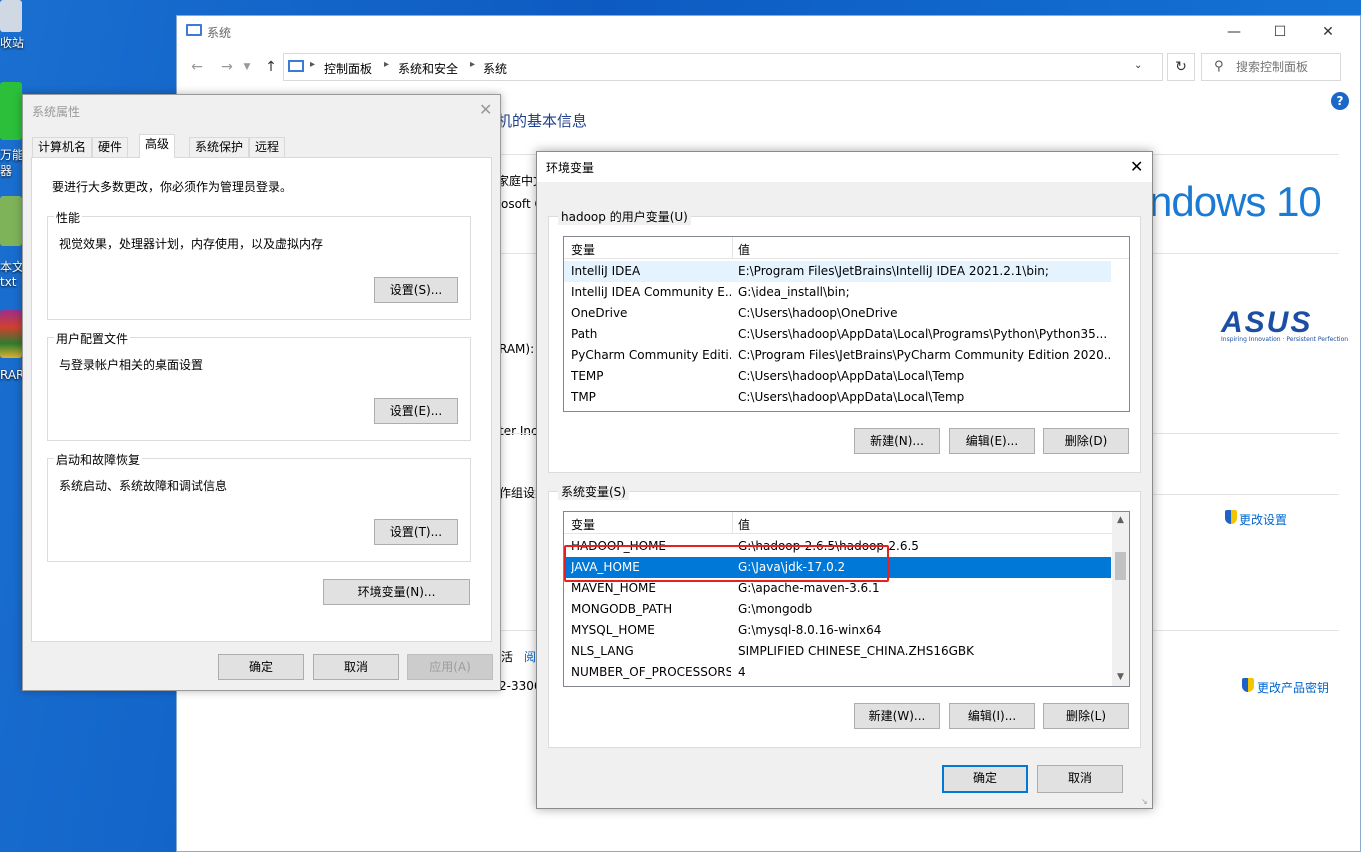 Image resolution: width=1361 pixels, height=852 pixels. Describe the element at coordinates (1120, 599) in the screenshot. I see `vertical-scrollbar: ▲ ▼` at that location.